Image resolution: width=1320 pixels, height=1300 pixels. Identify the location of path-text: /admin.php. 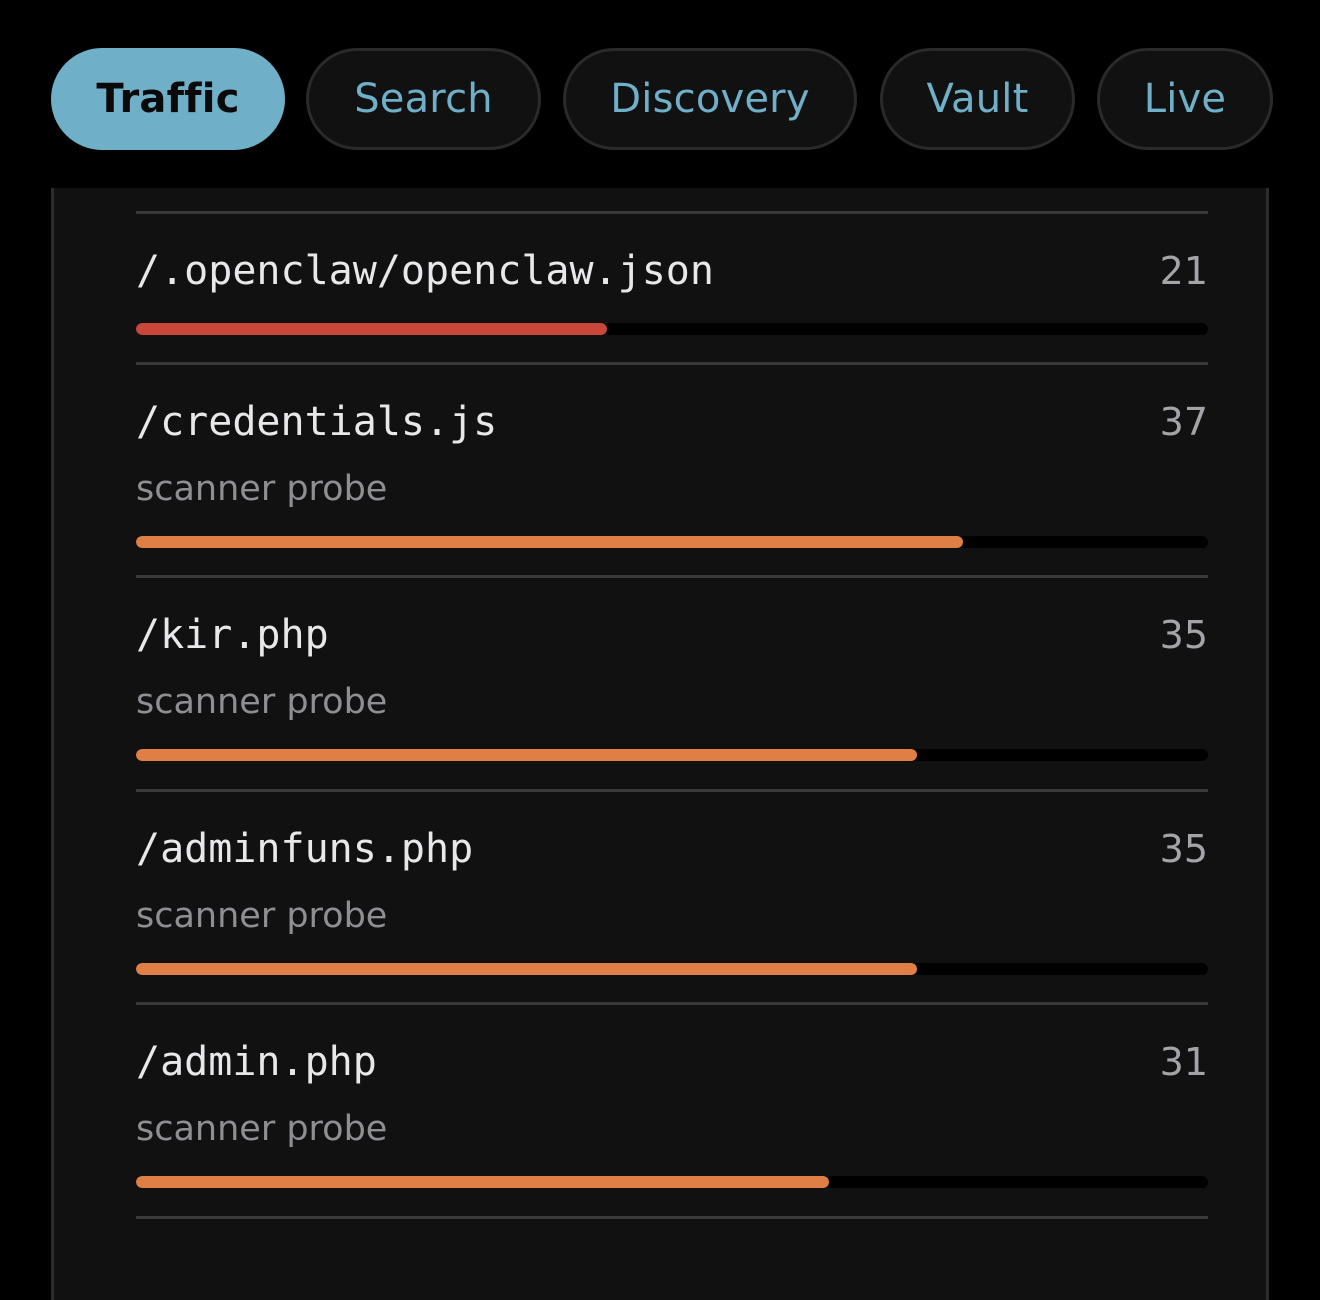
(256, 1062).